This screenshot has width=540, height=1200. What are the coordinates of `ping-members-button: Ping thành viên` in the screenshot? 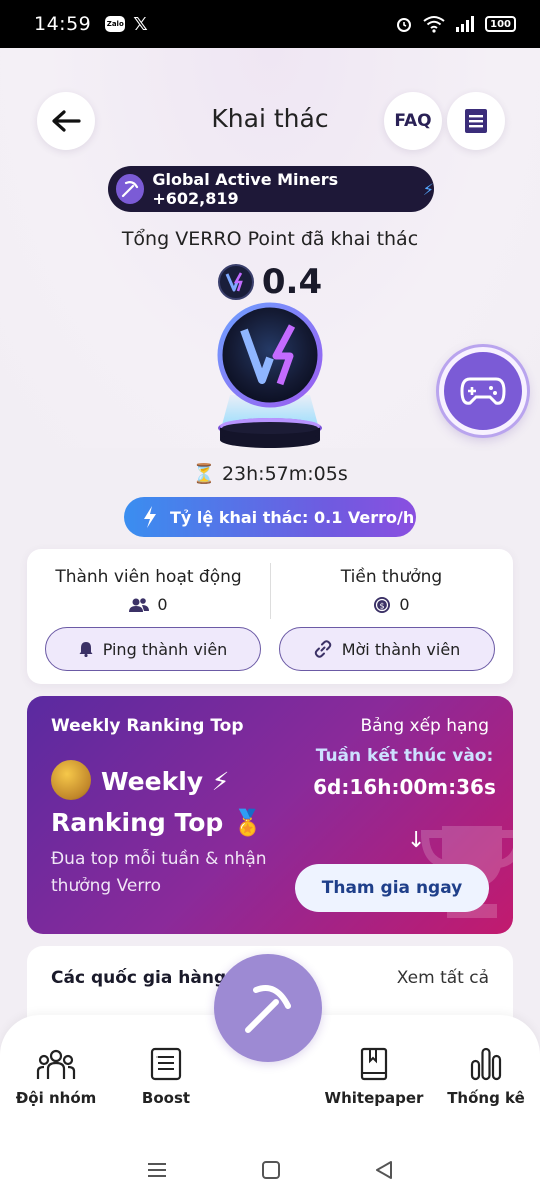 It's located at (153, 649).